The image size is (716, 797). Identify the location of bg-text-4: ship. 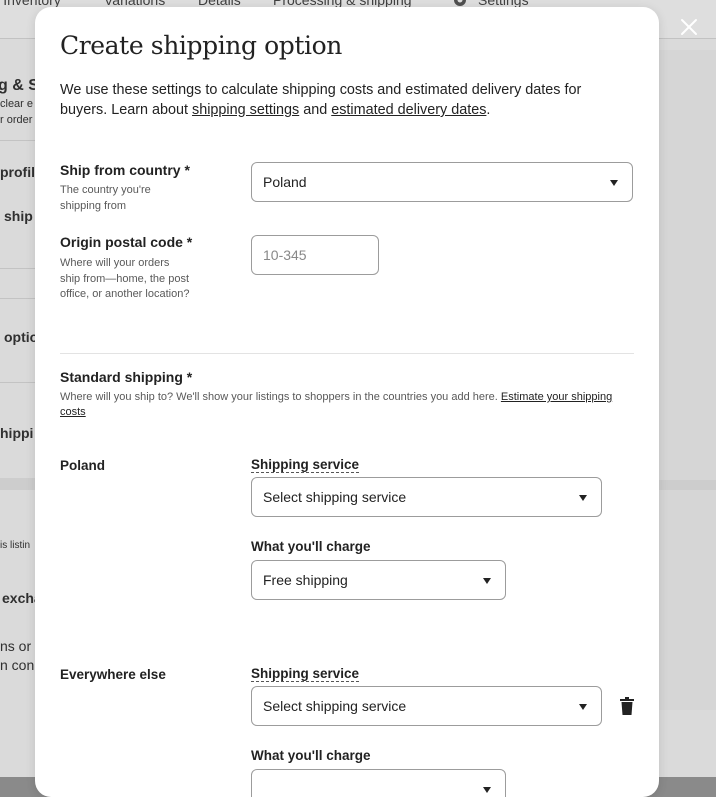
(18, 216).